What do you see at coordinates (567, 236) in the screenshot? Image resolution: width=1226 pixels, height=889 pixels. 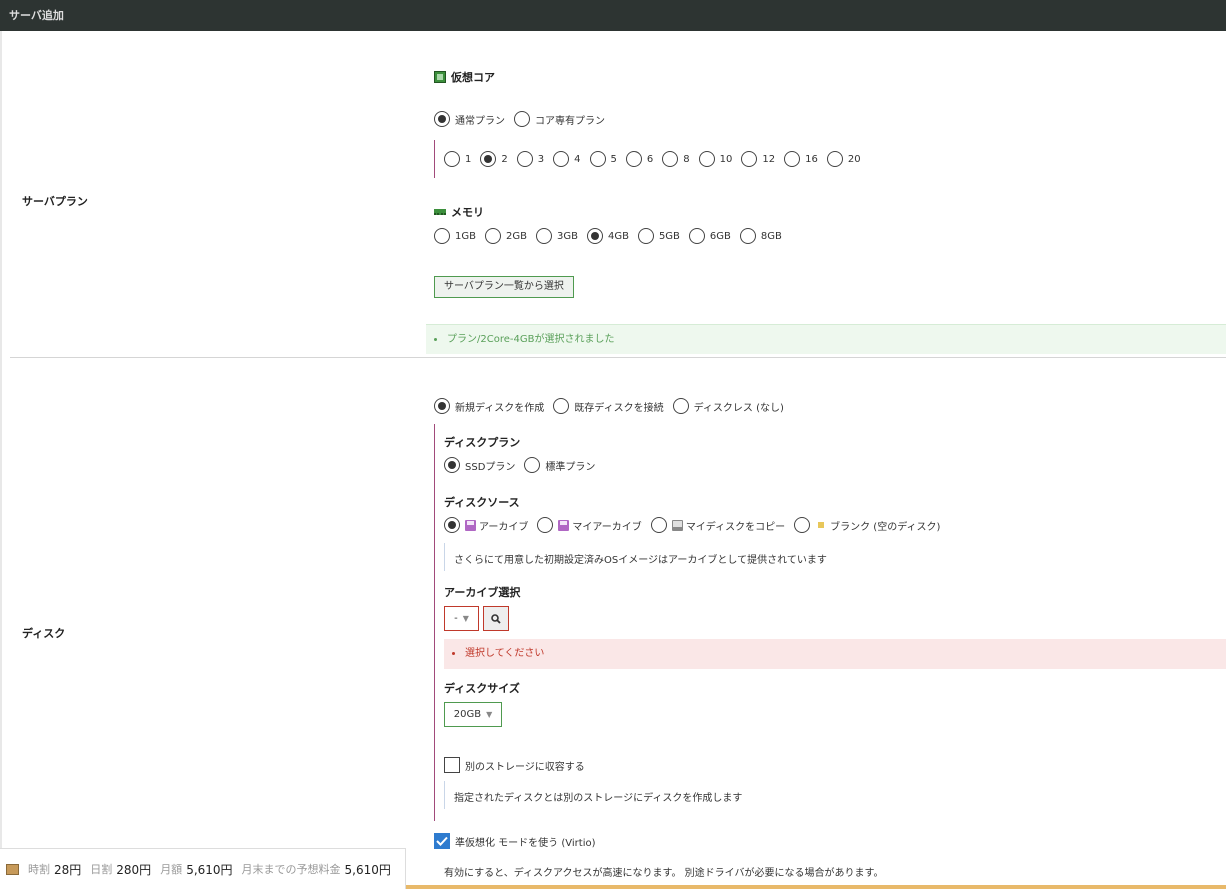 I see `radio-memory-label: 3GB` at bounding box center [567, 236].